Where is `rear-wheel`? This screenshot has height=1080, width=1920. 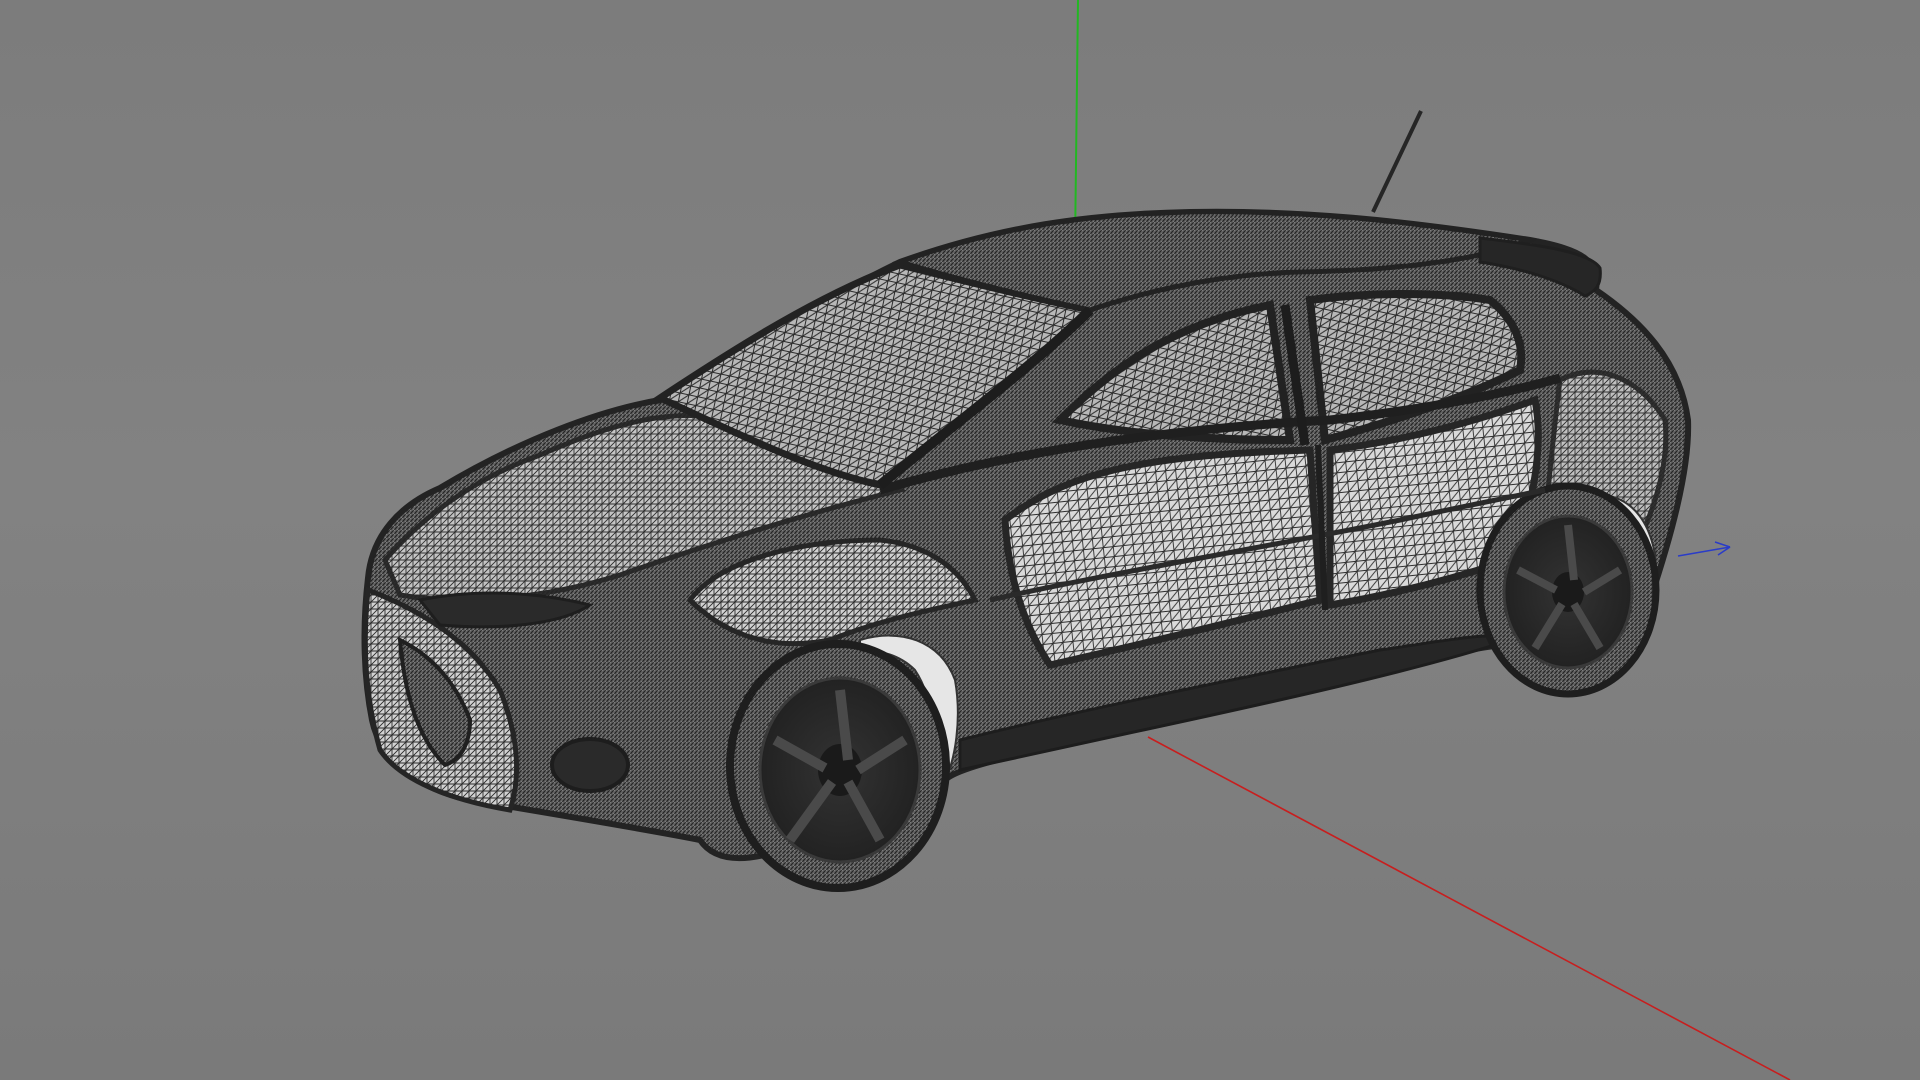 rear-wheel is located at coordinates (1568, 590).